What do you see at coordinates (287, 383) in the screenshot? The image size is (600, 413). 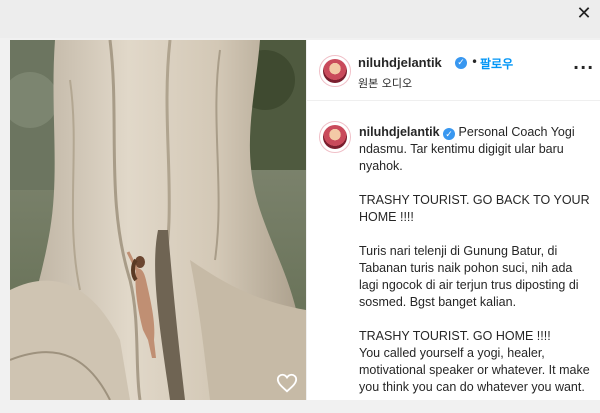 I see `heart-icon` at bounding box center [287, 383].